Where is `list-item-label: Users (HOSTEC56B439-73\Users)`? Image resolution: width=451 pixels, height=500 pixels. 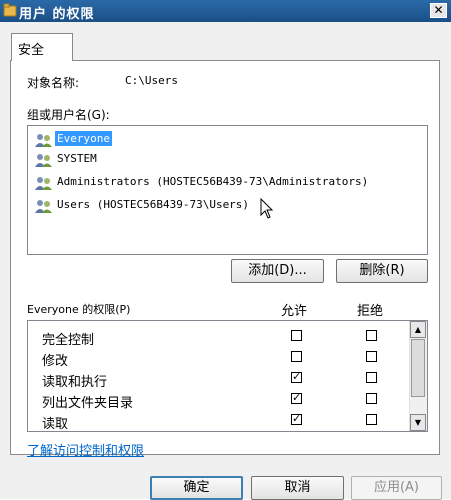
list-item-label: Users (HOSTEC56B439-73\Users) is located at coordinates (153, 204).